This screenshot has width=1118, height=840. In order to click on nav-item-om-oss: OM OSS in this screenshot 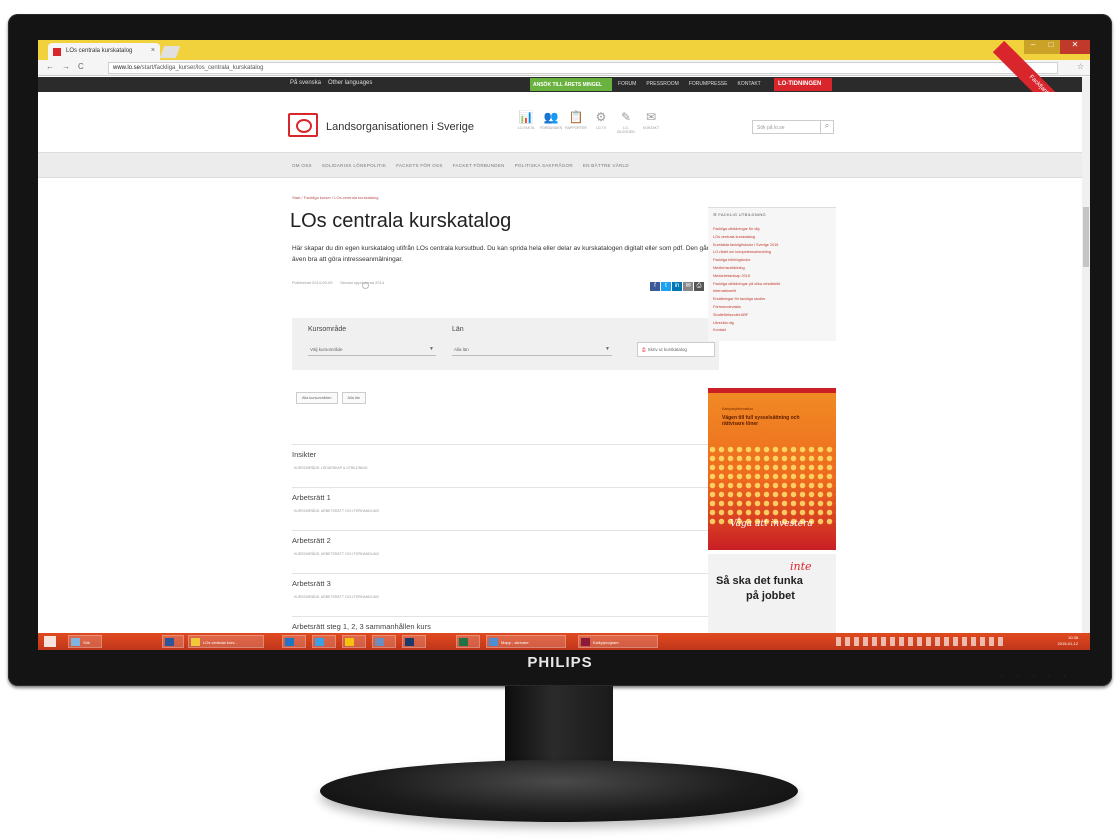, I will do `click(302, 165)`.